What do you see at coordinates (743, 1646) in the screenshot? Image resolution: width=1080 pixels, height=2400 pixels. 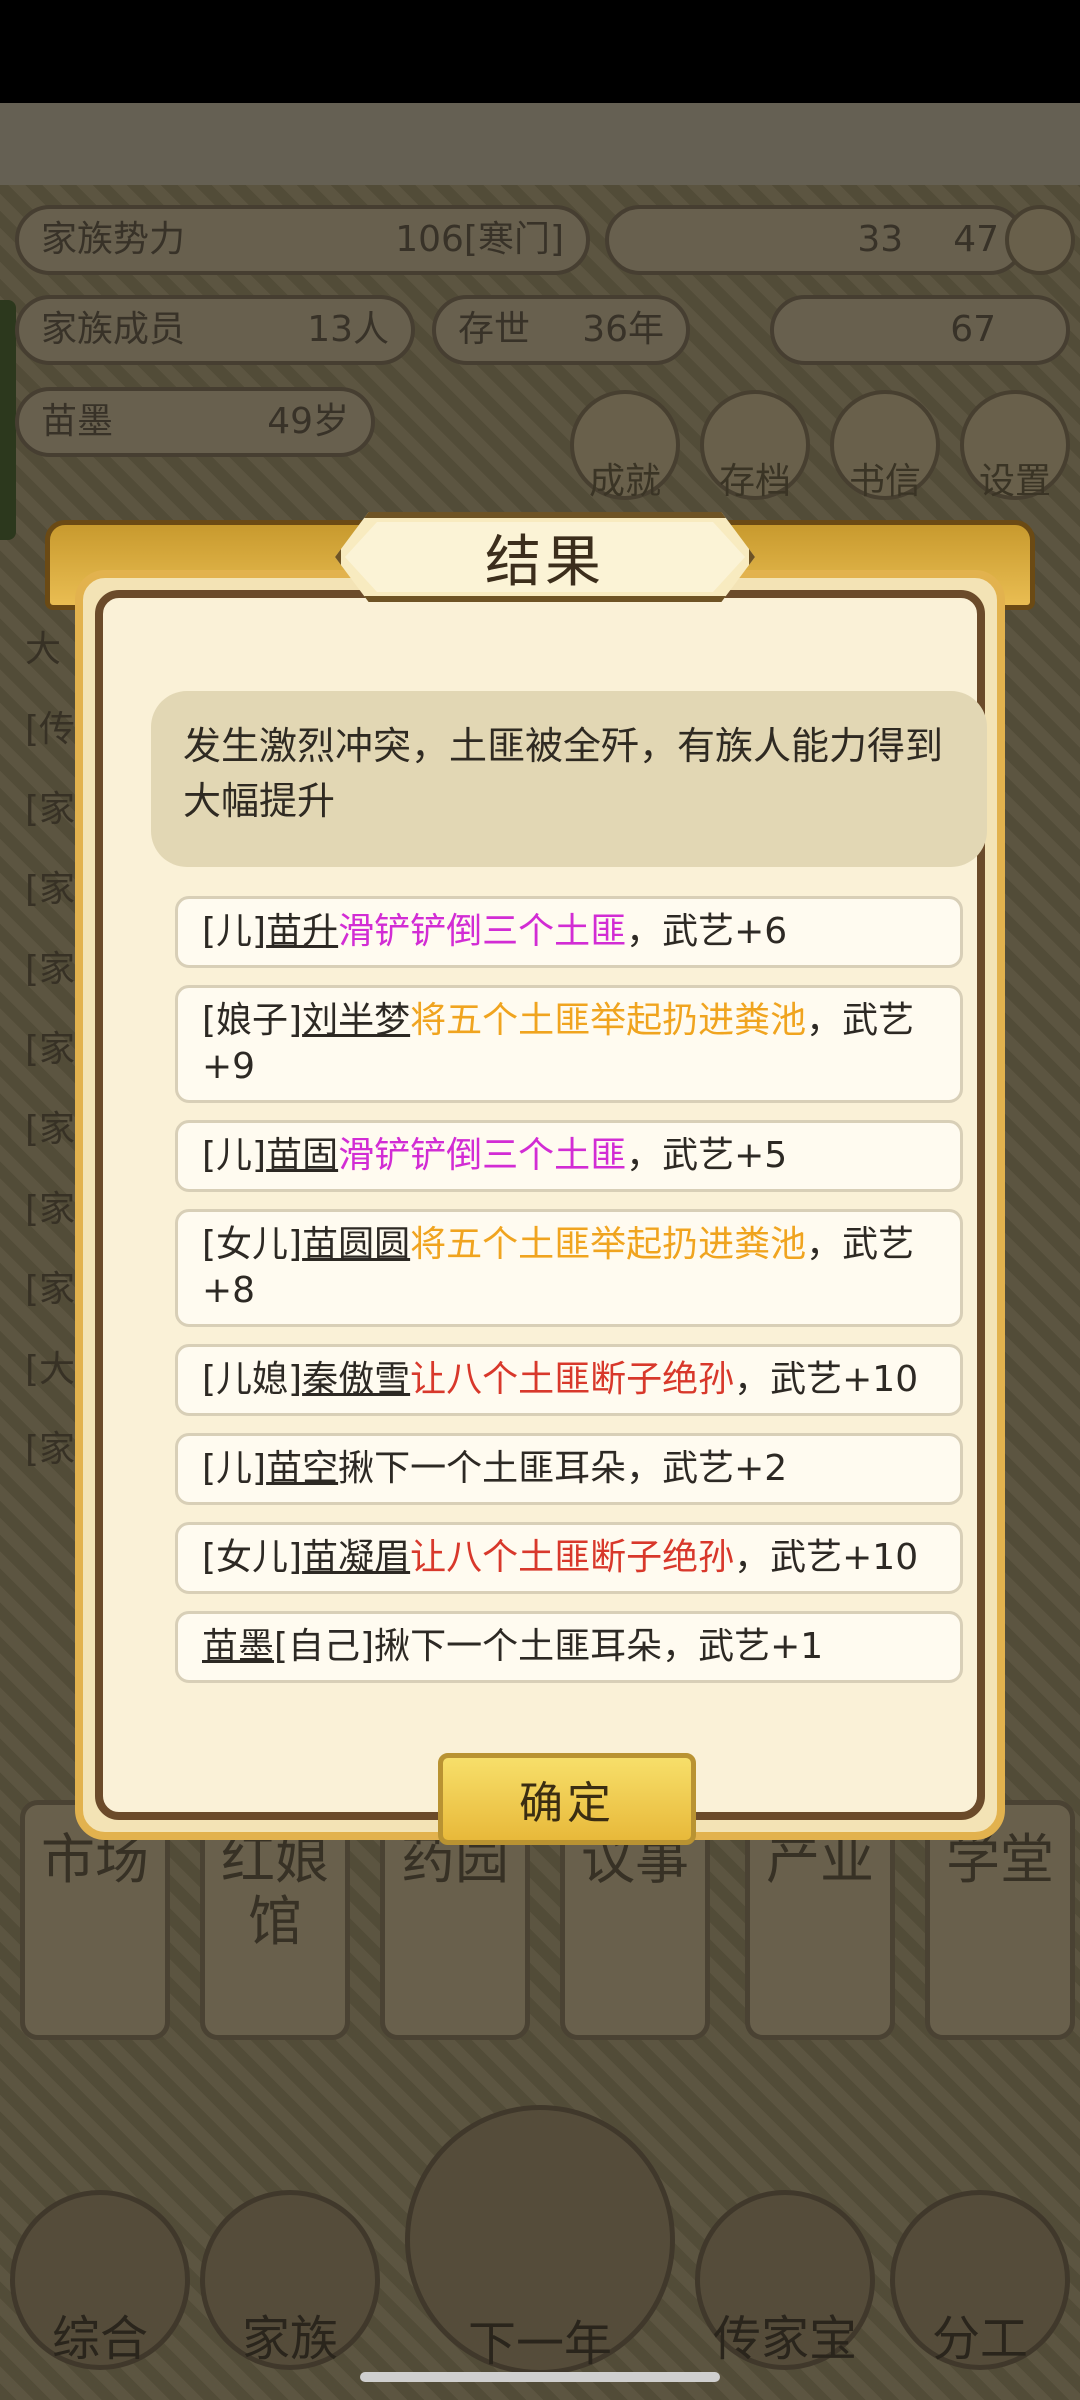 I see `member-result: ，武艺+1` at bounding box center [743, 1646].